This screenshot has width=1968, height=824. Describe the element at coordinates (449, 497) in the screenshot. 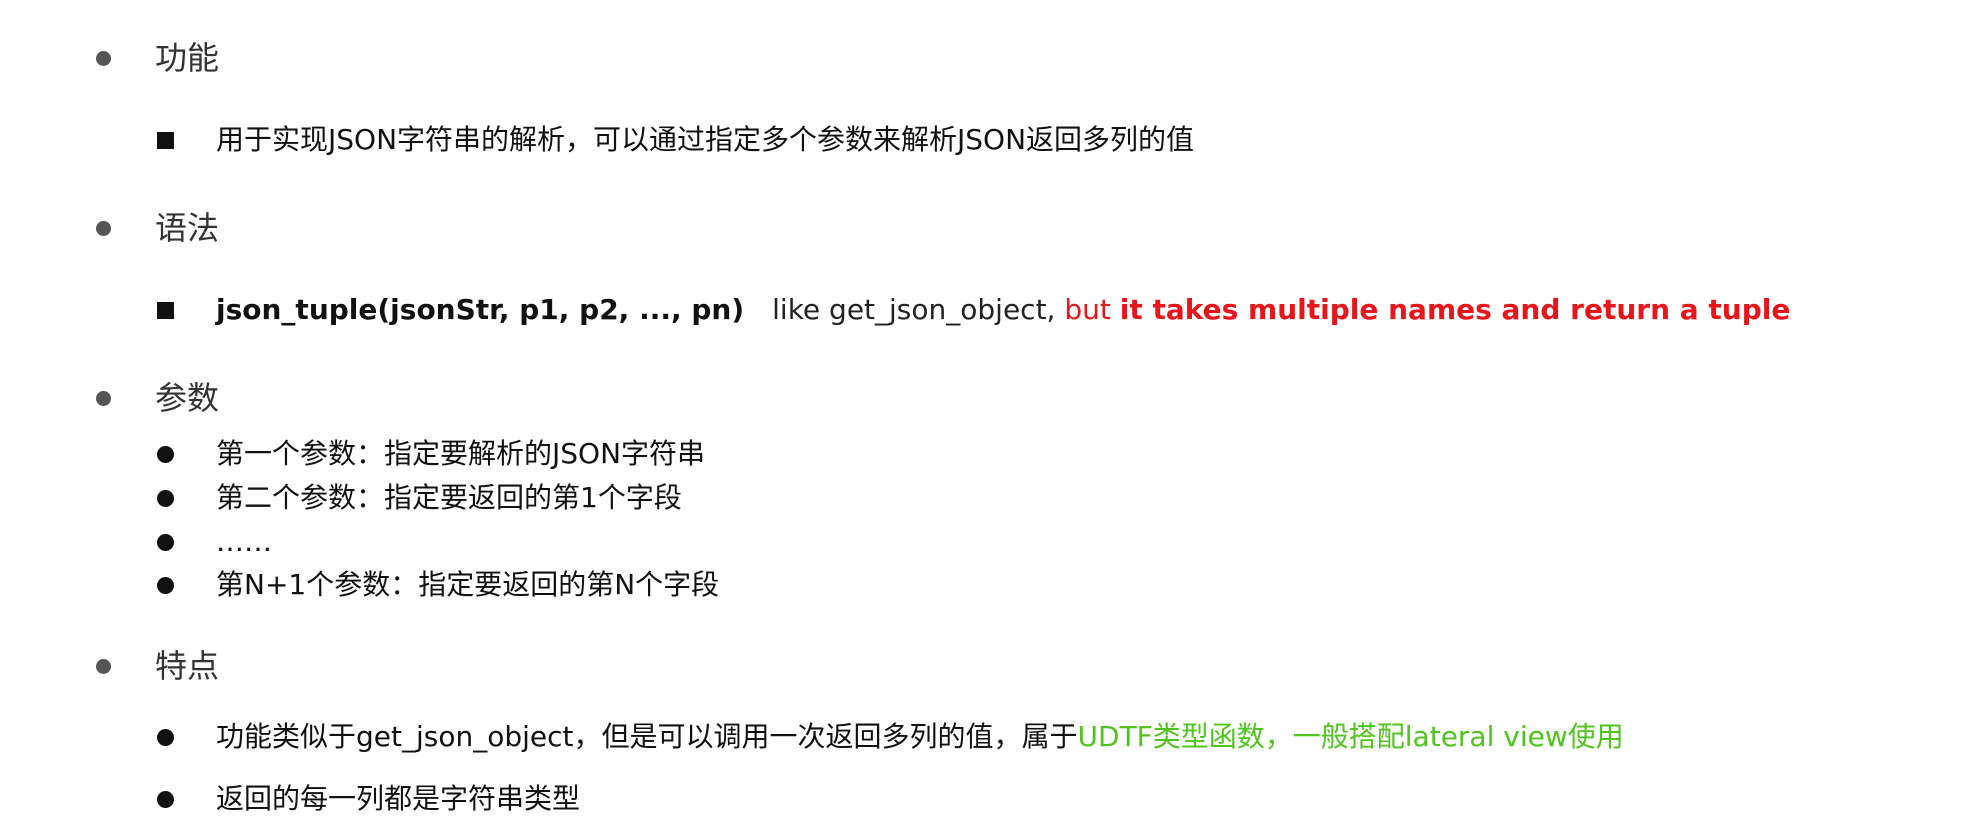

I see `param-item: 第二个参数：指定要返回的第1个字段` at that location.